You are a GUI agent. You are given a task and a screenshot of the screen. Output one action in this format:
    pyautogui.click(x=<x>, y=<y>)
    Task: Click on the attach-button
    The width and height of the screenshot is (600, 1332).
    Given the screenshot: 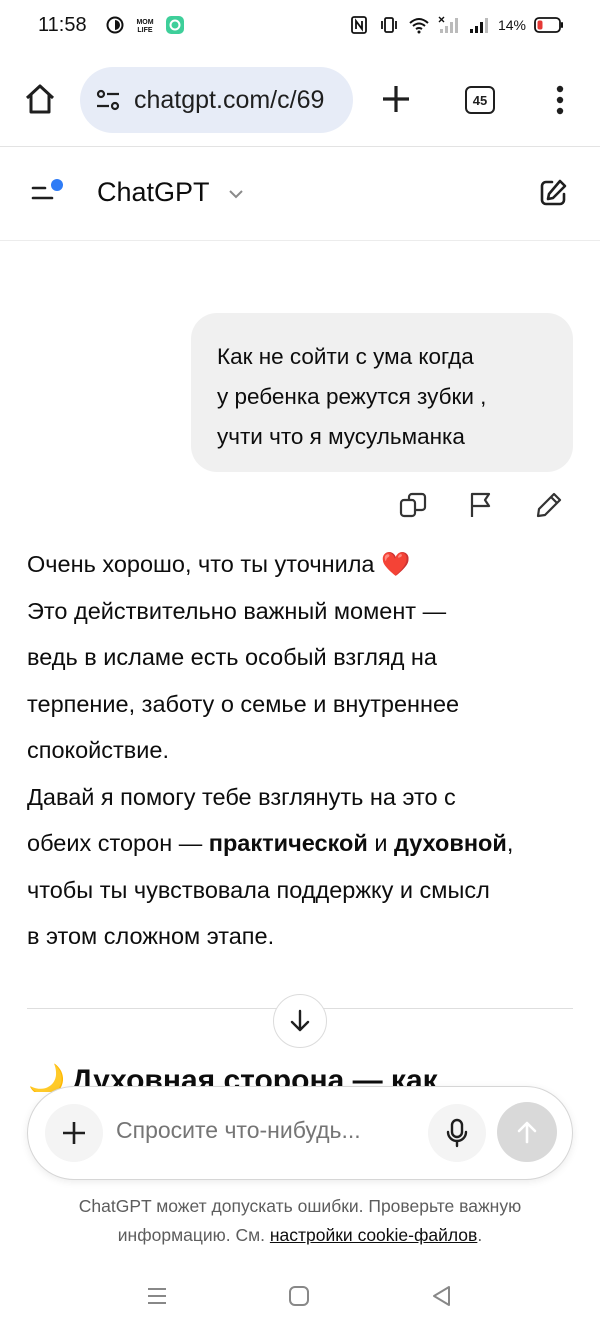 What is the action you would take?
    pyautogui.click(x=74, y=1133)
    